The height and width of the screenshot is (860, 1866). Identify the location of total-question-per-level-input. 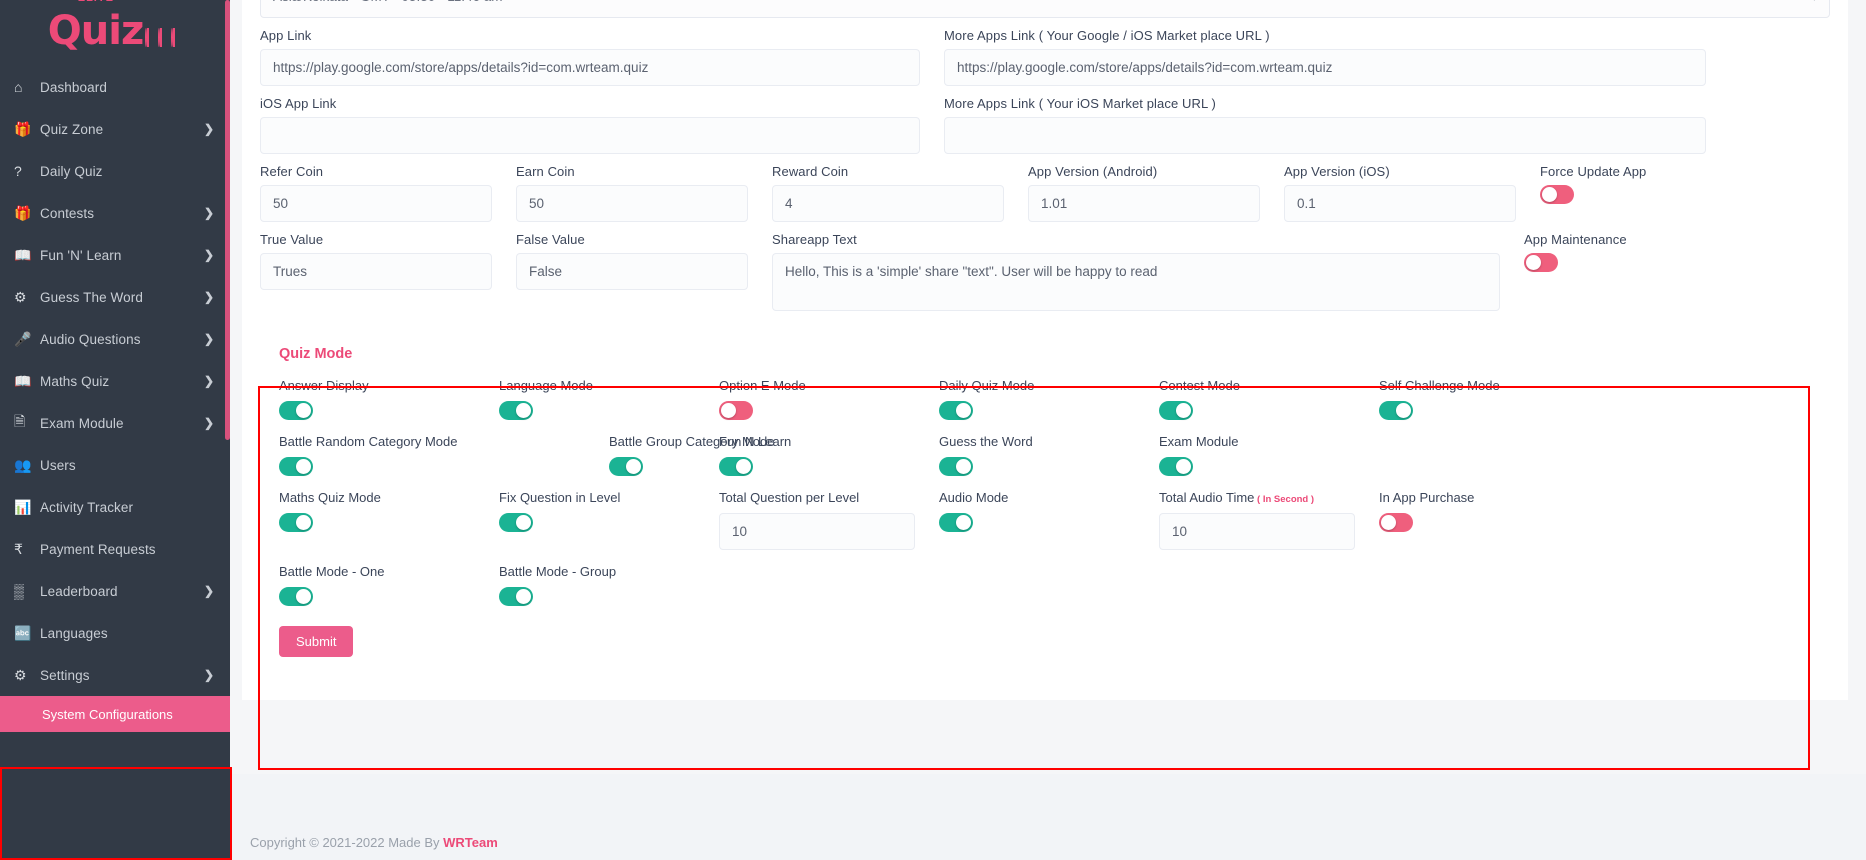
(817, 531).